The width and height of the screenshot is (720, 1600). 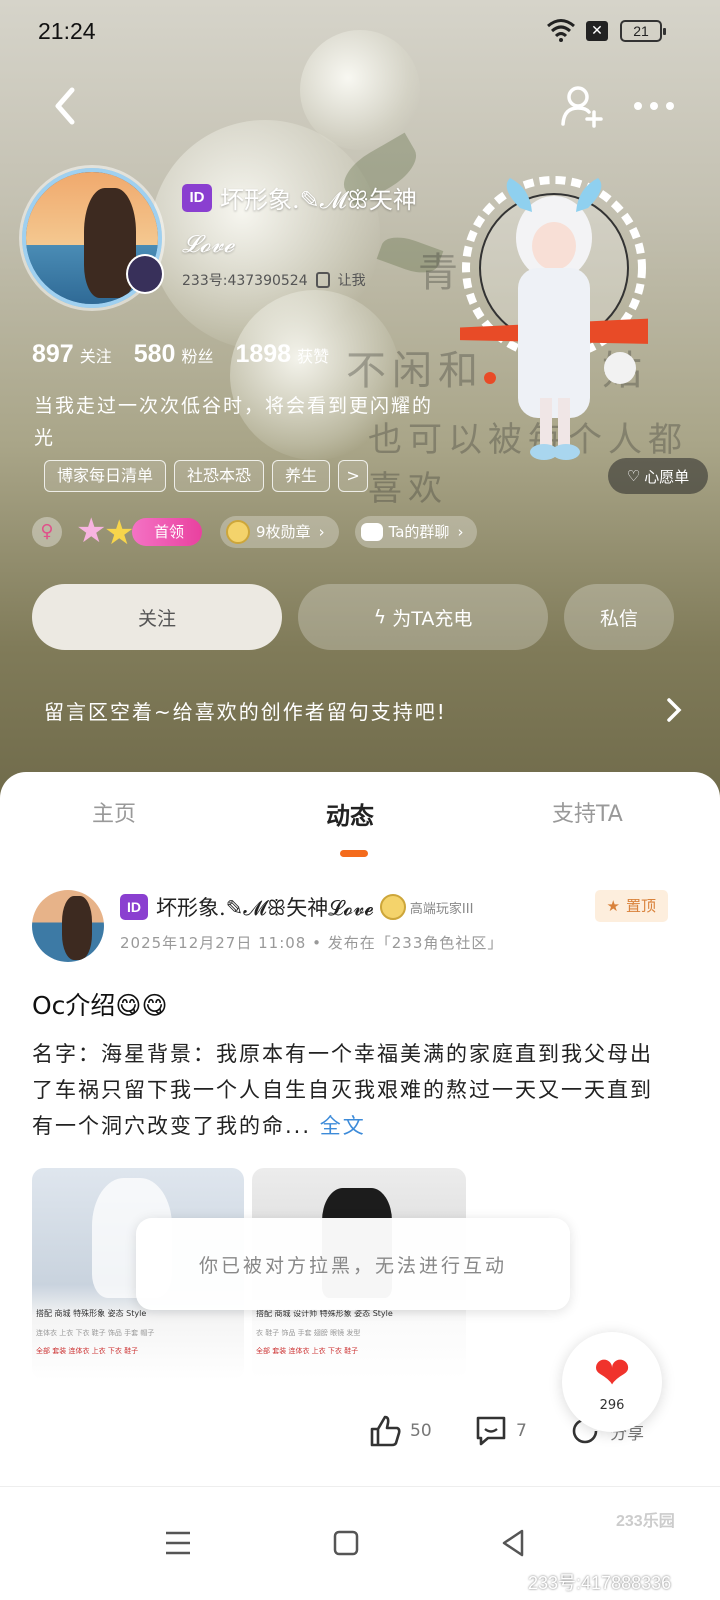 I want to click on stat-number: 1898, so click(x=263, y=354).